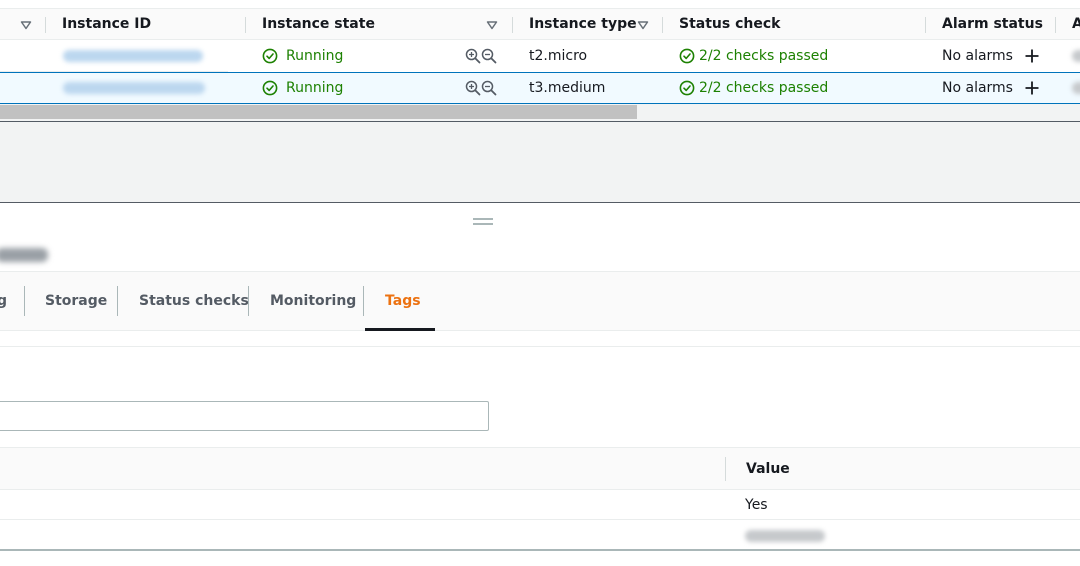 Image resolution: width=1080 pixels, height=566 pixels. I want to click on panel-title, so click(24, 255).